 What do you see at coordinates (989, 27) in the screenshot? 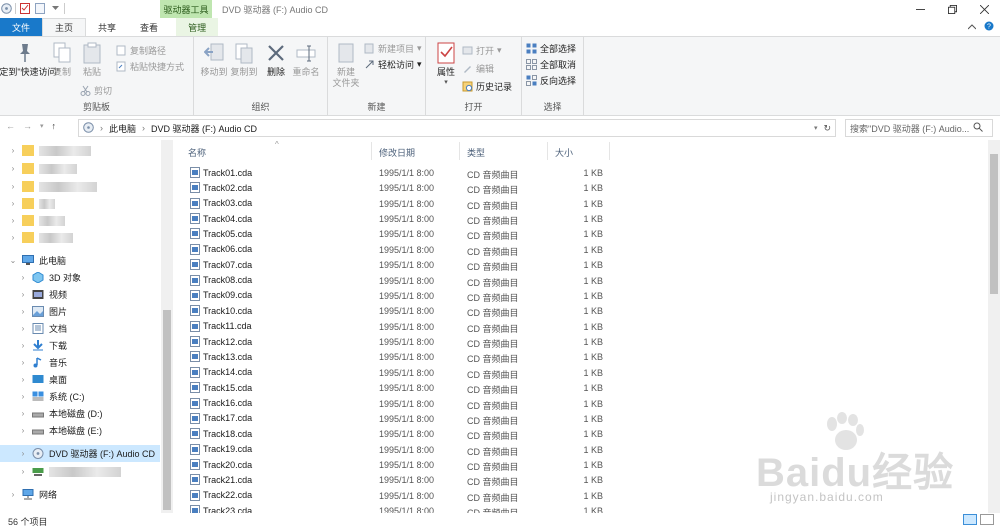
I see `help-icon: ?` at bounding box center [989, 27].